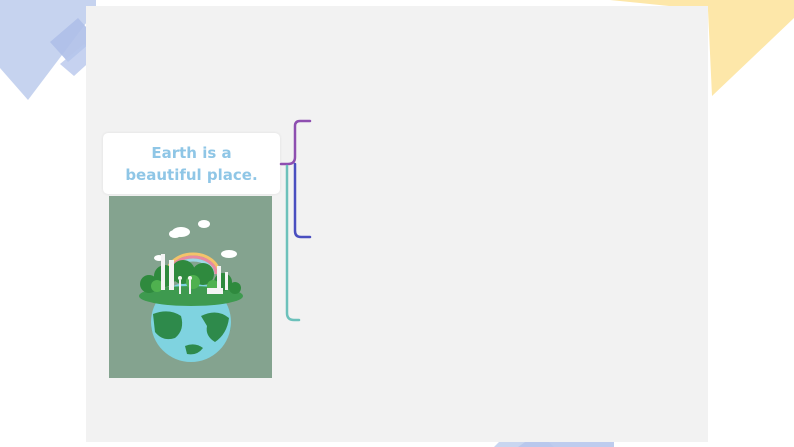  I want to click on bracket-blue, so click(302, 200).